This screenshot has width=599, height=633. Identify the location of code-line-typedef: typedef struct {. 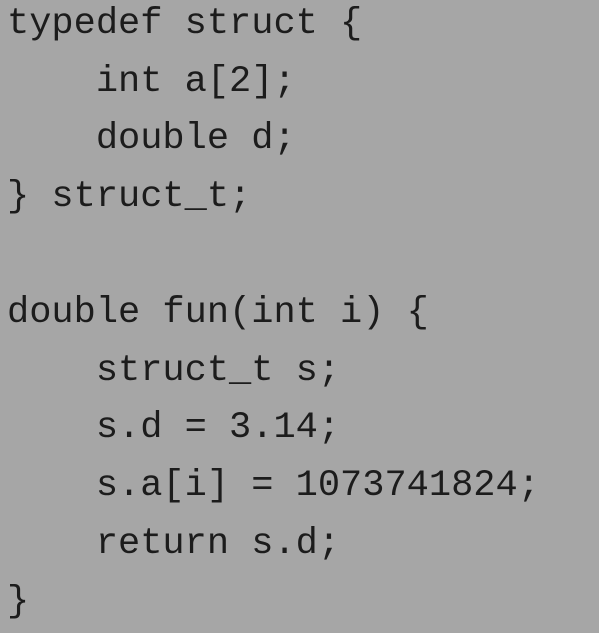
(185, 24).